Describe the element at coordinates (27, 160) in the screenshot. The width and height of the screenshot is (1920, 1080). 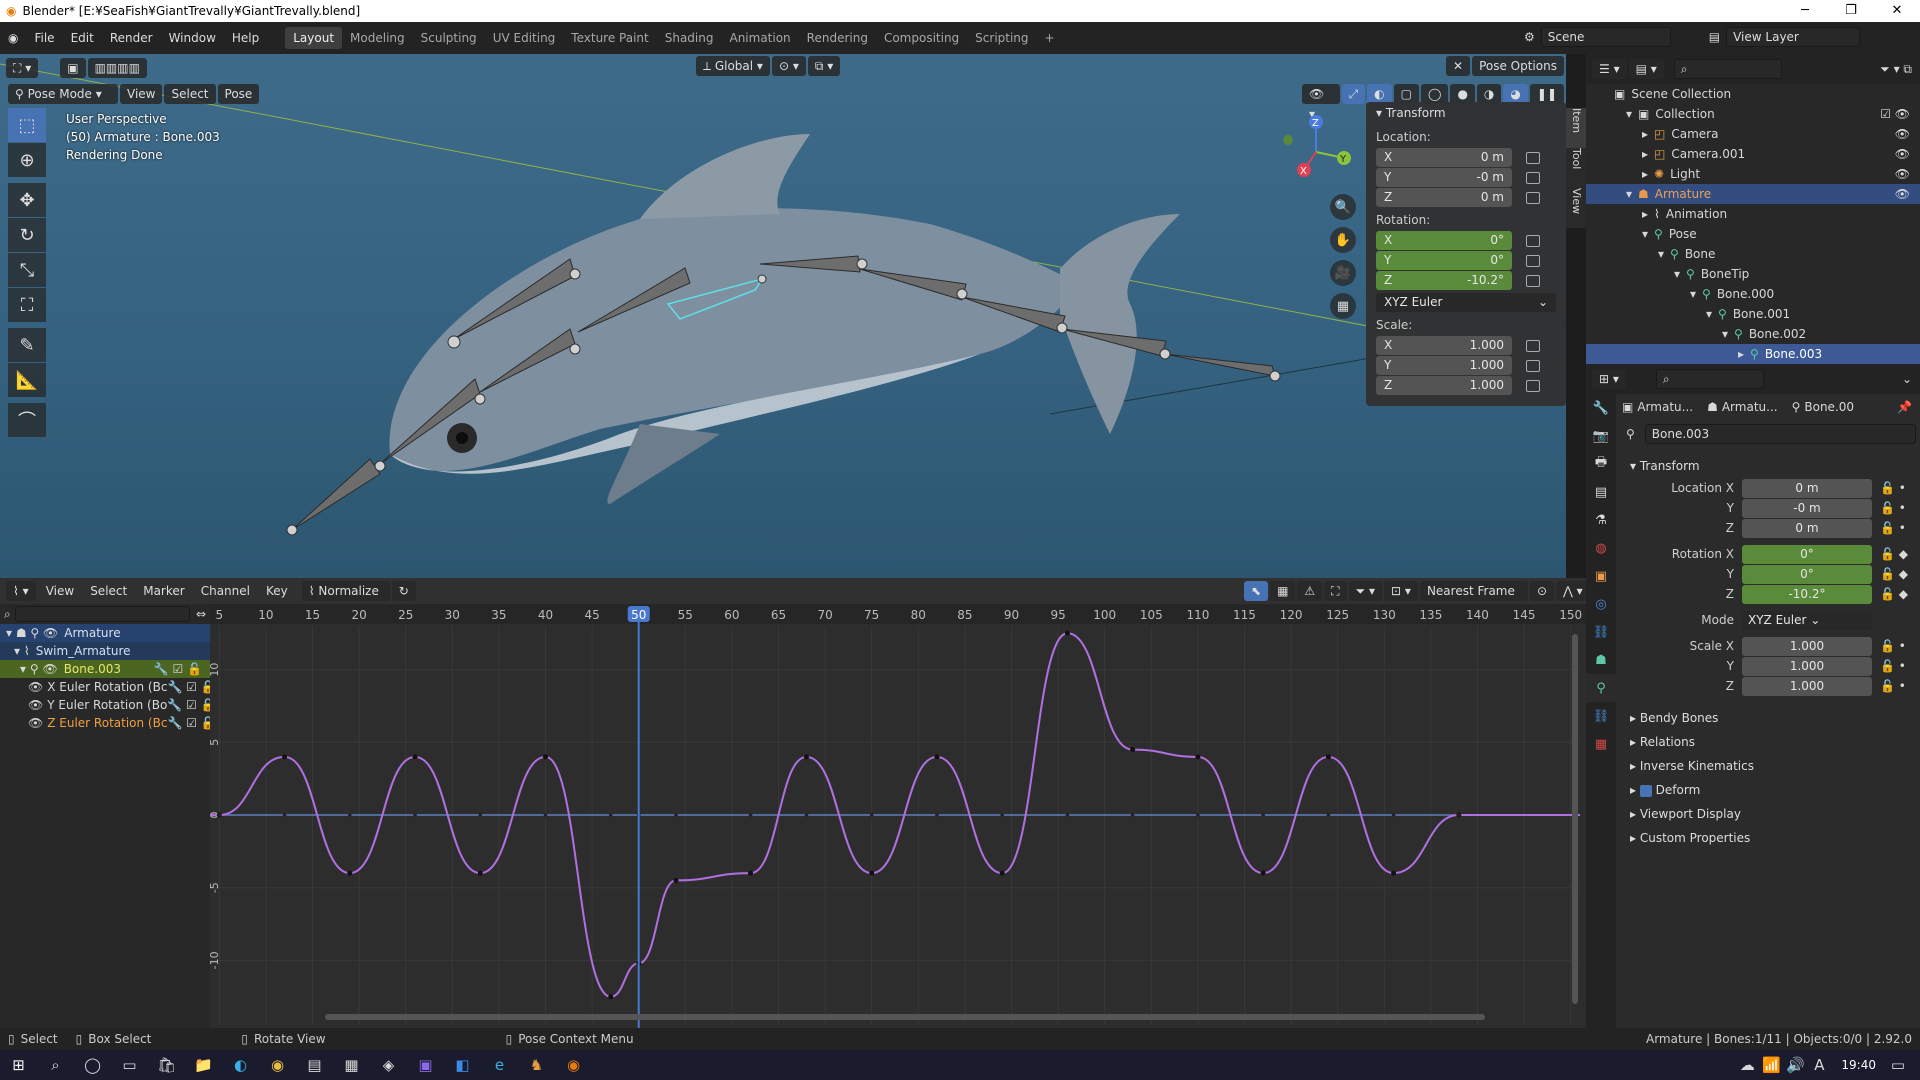
I see `cursor-tool-icon: ⊕` at that location.